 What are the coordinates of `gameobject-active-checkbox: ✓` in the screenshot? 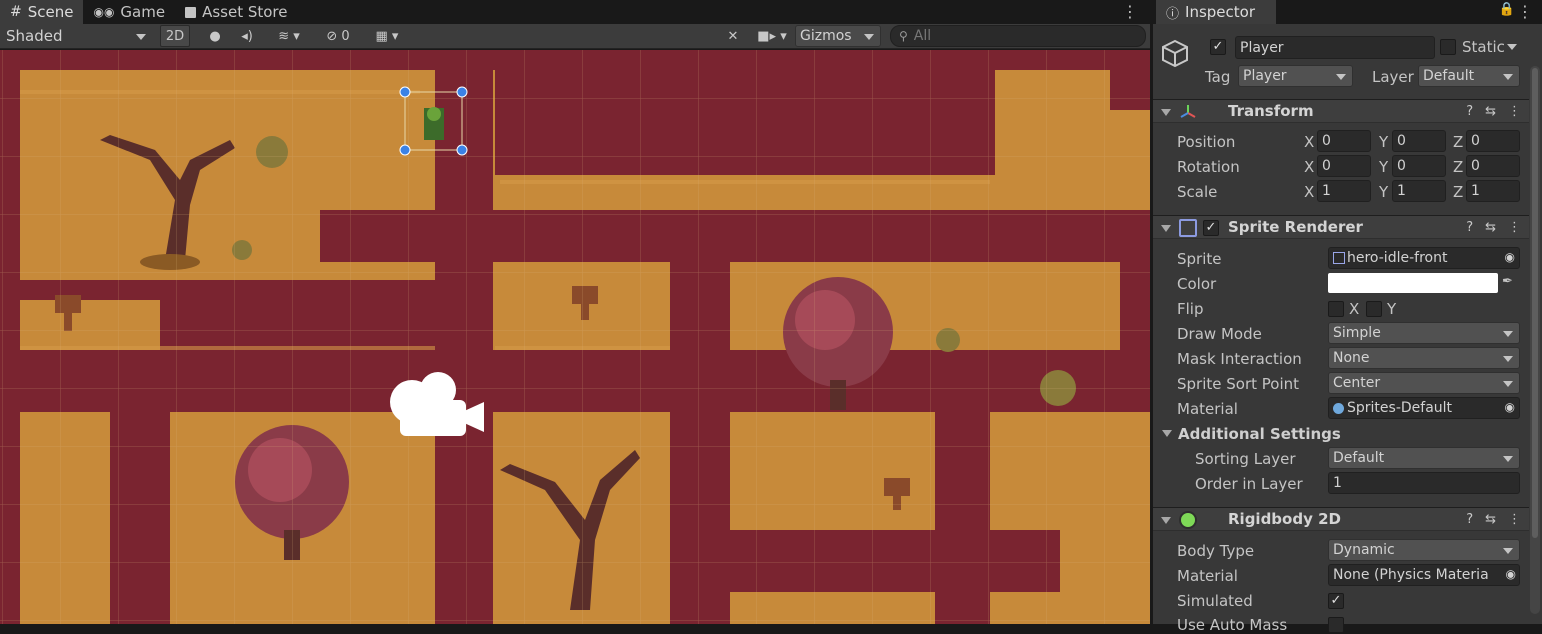 It's located at (1218, 47).